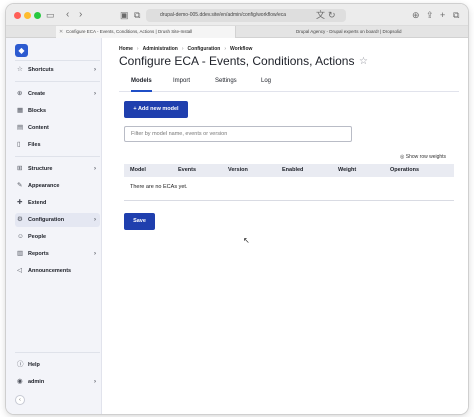 Image resolution: width=474 pixels, height=417 pixels. I want to click on close-tab-icon: ✕, so click(61, 32).